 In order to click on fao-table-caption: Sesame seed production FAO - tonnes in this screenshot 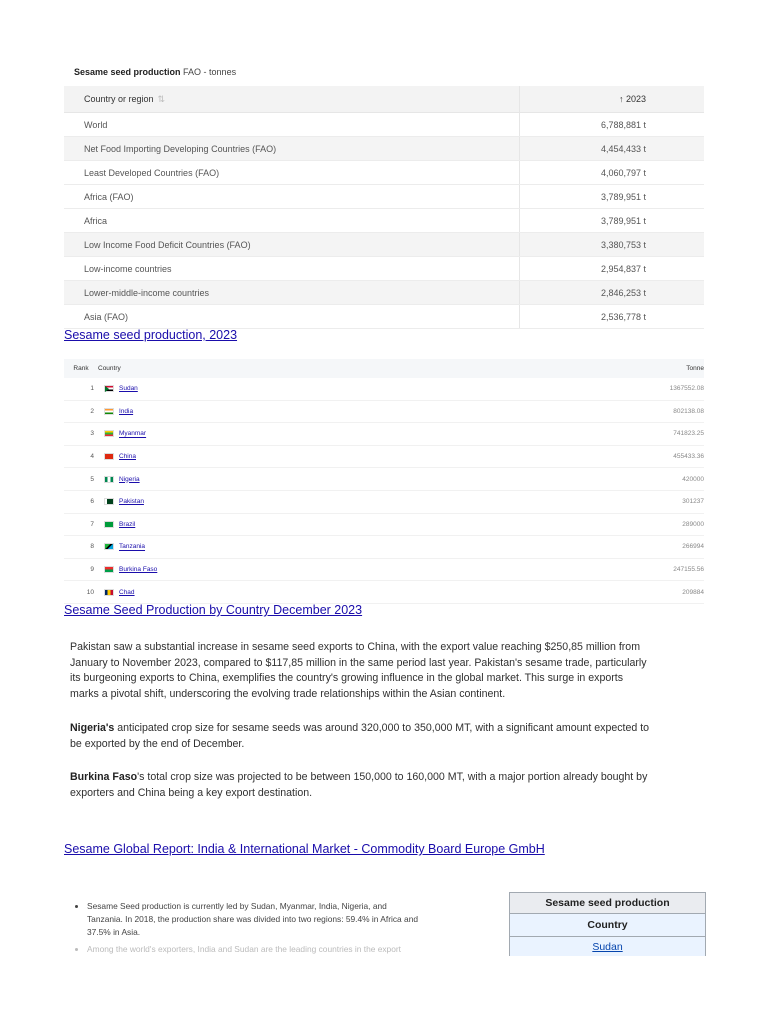, I will do `click(389, 72)`.